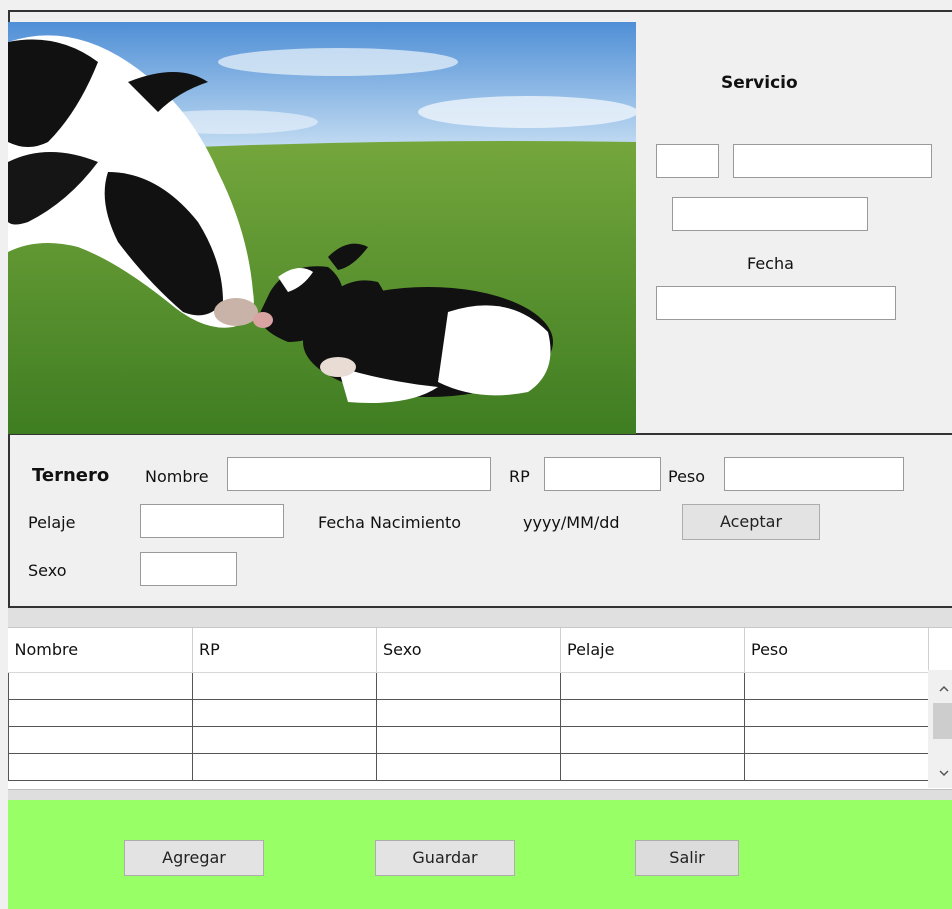 This screenshot has width=952, height=909. Describe the element at coordinates (480, 617) in the screenshot. I see `grid-separator` at that location.